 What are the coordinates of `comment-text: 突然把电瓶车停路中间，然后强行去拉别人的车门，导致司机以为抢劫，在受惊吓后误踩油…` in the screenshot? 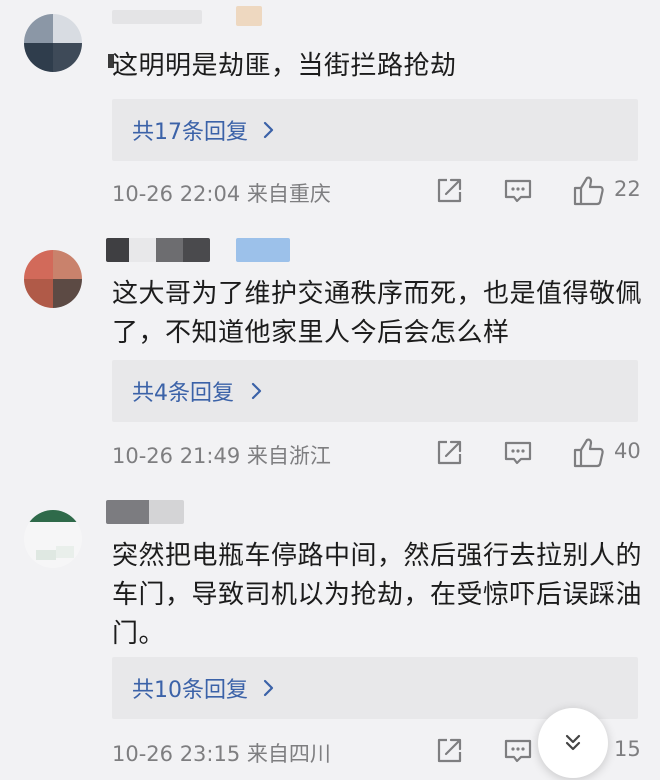 It's located at (377, 595).